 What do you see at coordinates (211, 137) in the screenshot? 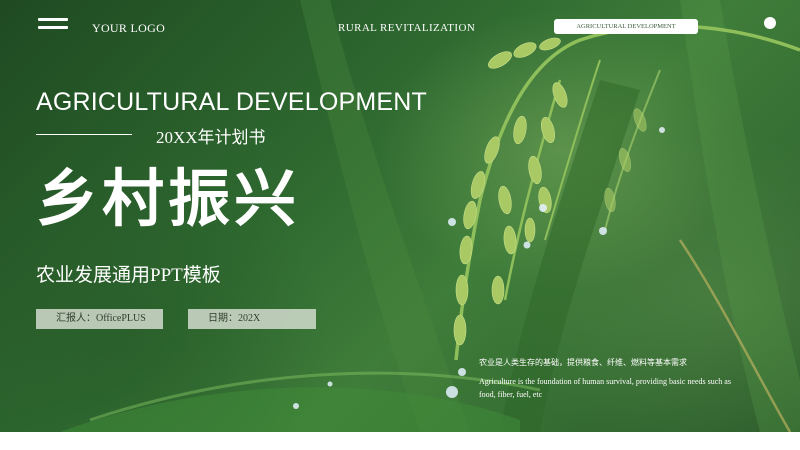
I see `plan-year-text: 20XX年计划书` at bounding box center [211, 137].